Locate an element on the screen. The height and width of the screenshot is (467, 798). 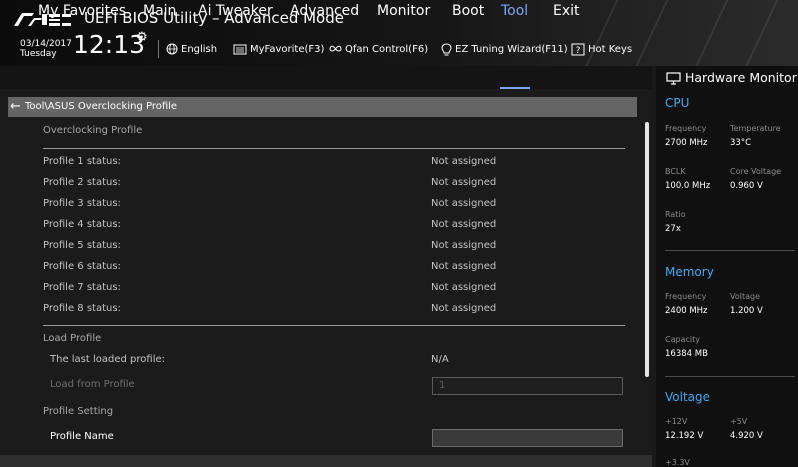
profile-5-status-label: Profile 5 status: is located at coordinates (82, 245).